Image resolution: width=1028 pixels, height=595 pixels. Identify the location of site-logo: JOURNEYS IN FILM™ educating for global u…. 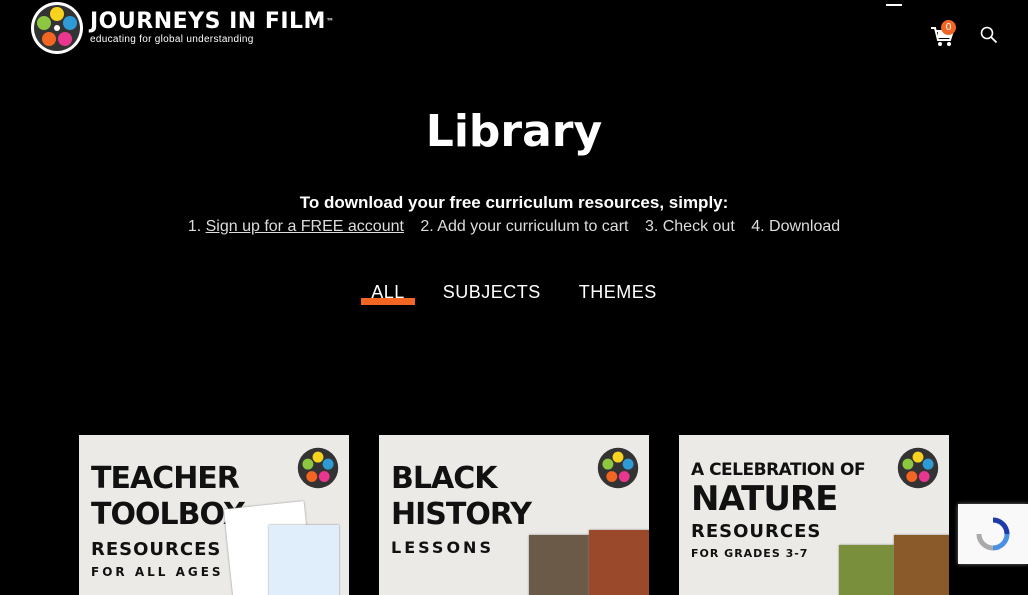
(182, 28).